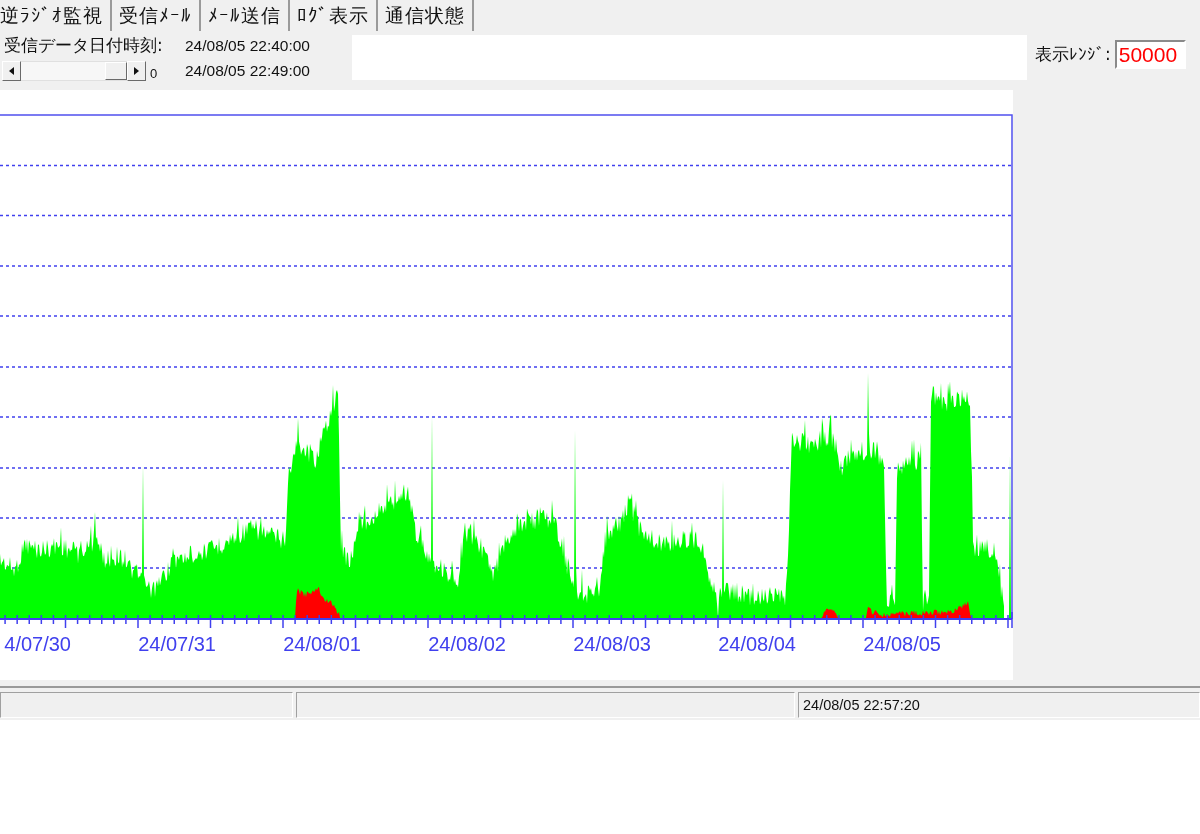 The image size is (1200, 834). What do you see at coordinates (37, 644) in the screenshot?
I see `date-label: 4/07/30` at bounding box center [37, 644].